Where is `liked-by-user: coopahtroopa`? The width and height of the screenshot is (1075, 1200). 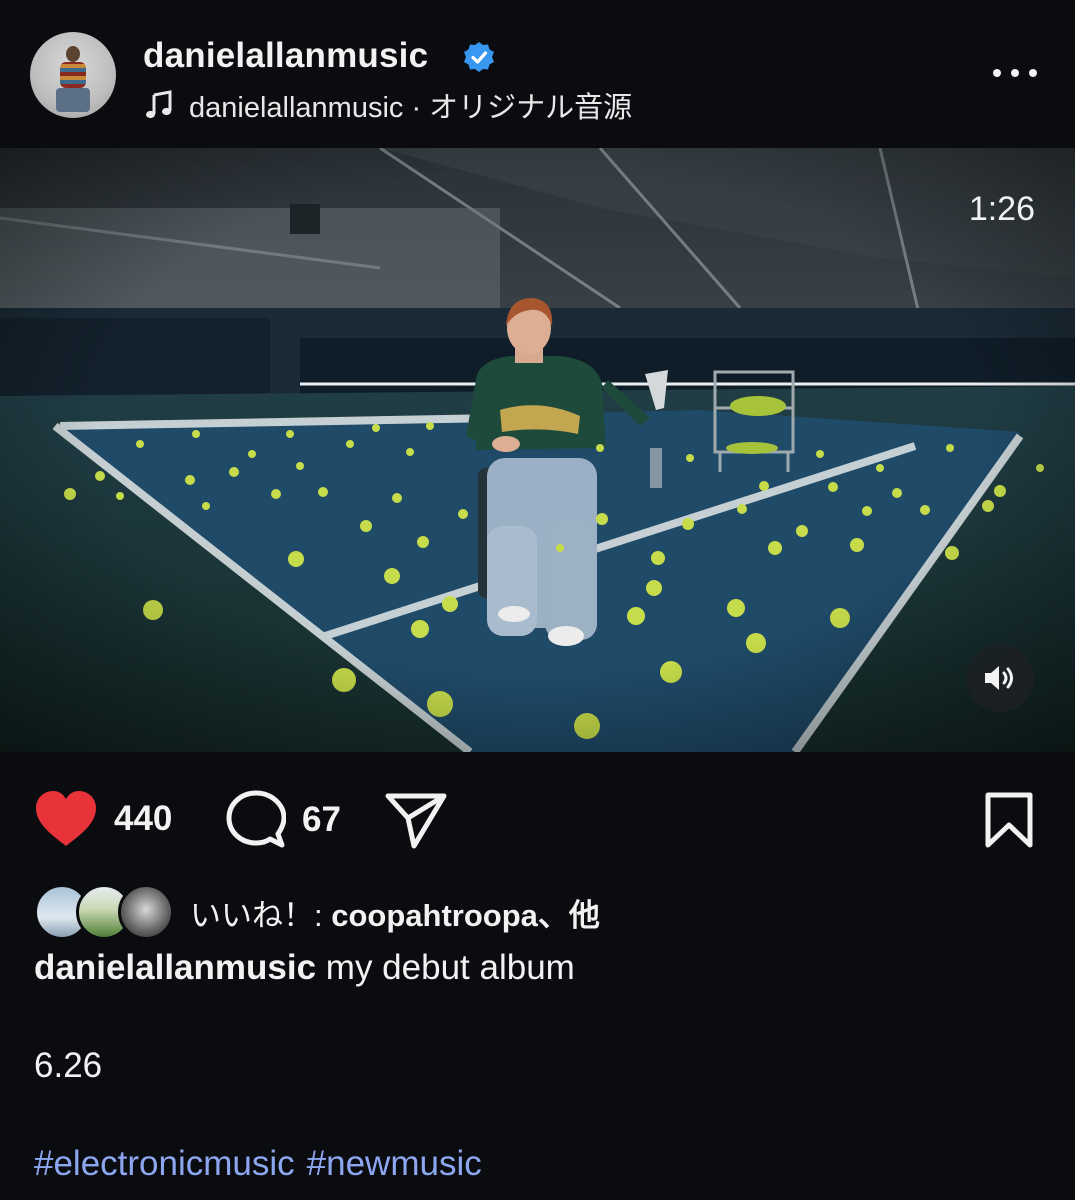 liked-by-user: coopahtroopa is located at coordinates (434, 915).